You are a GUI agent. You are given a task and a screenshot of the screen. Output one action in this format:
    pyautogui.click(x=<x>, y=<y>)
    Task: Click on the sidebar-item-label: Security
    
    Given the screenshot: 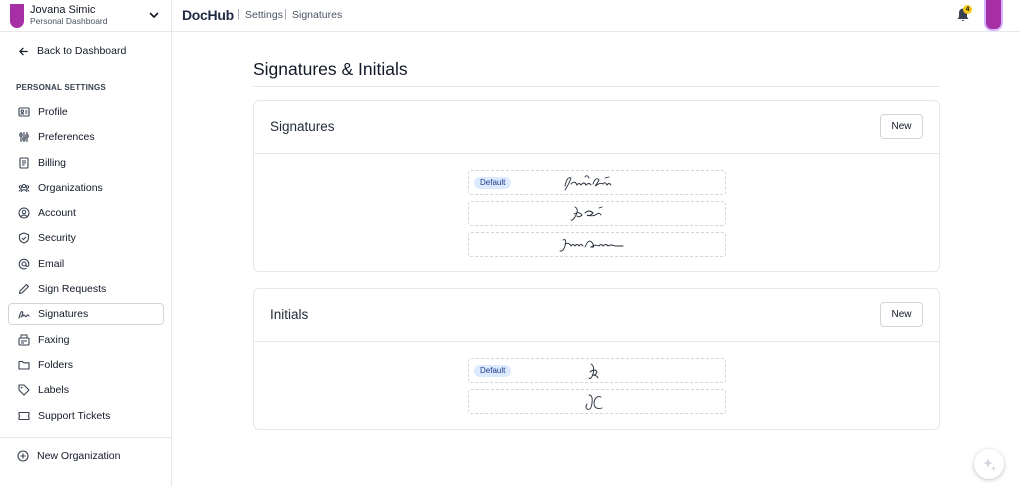 What is the action you would take?
    pyautogui.click(x=57, y=238)
    